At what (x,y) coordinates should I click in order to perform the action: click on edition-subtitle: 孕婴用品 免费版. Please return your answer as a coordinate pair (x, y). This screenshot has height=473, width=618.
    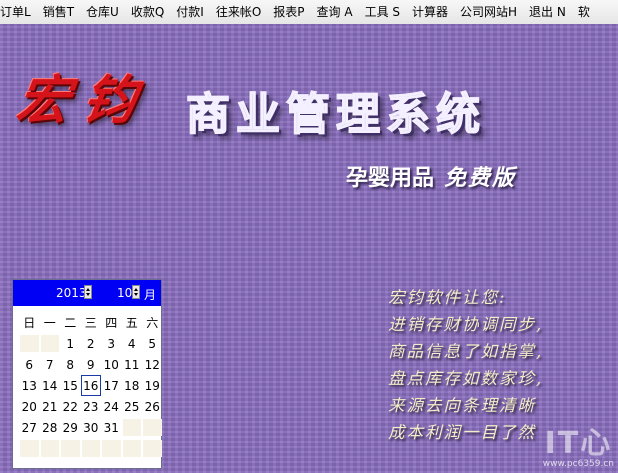
    Looking at the image, I should click on (431, 176).